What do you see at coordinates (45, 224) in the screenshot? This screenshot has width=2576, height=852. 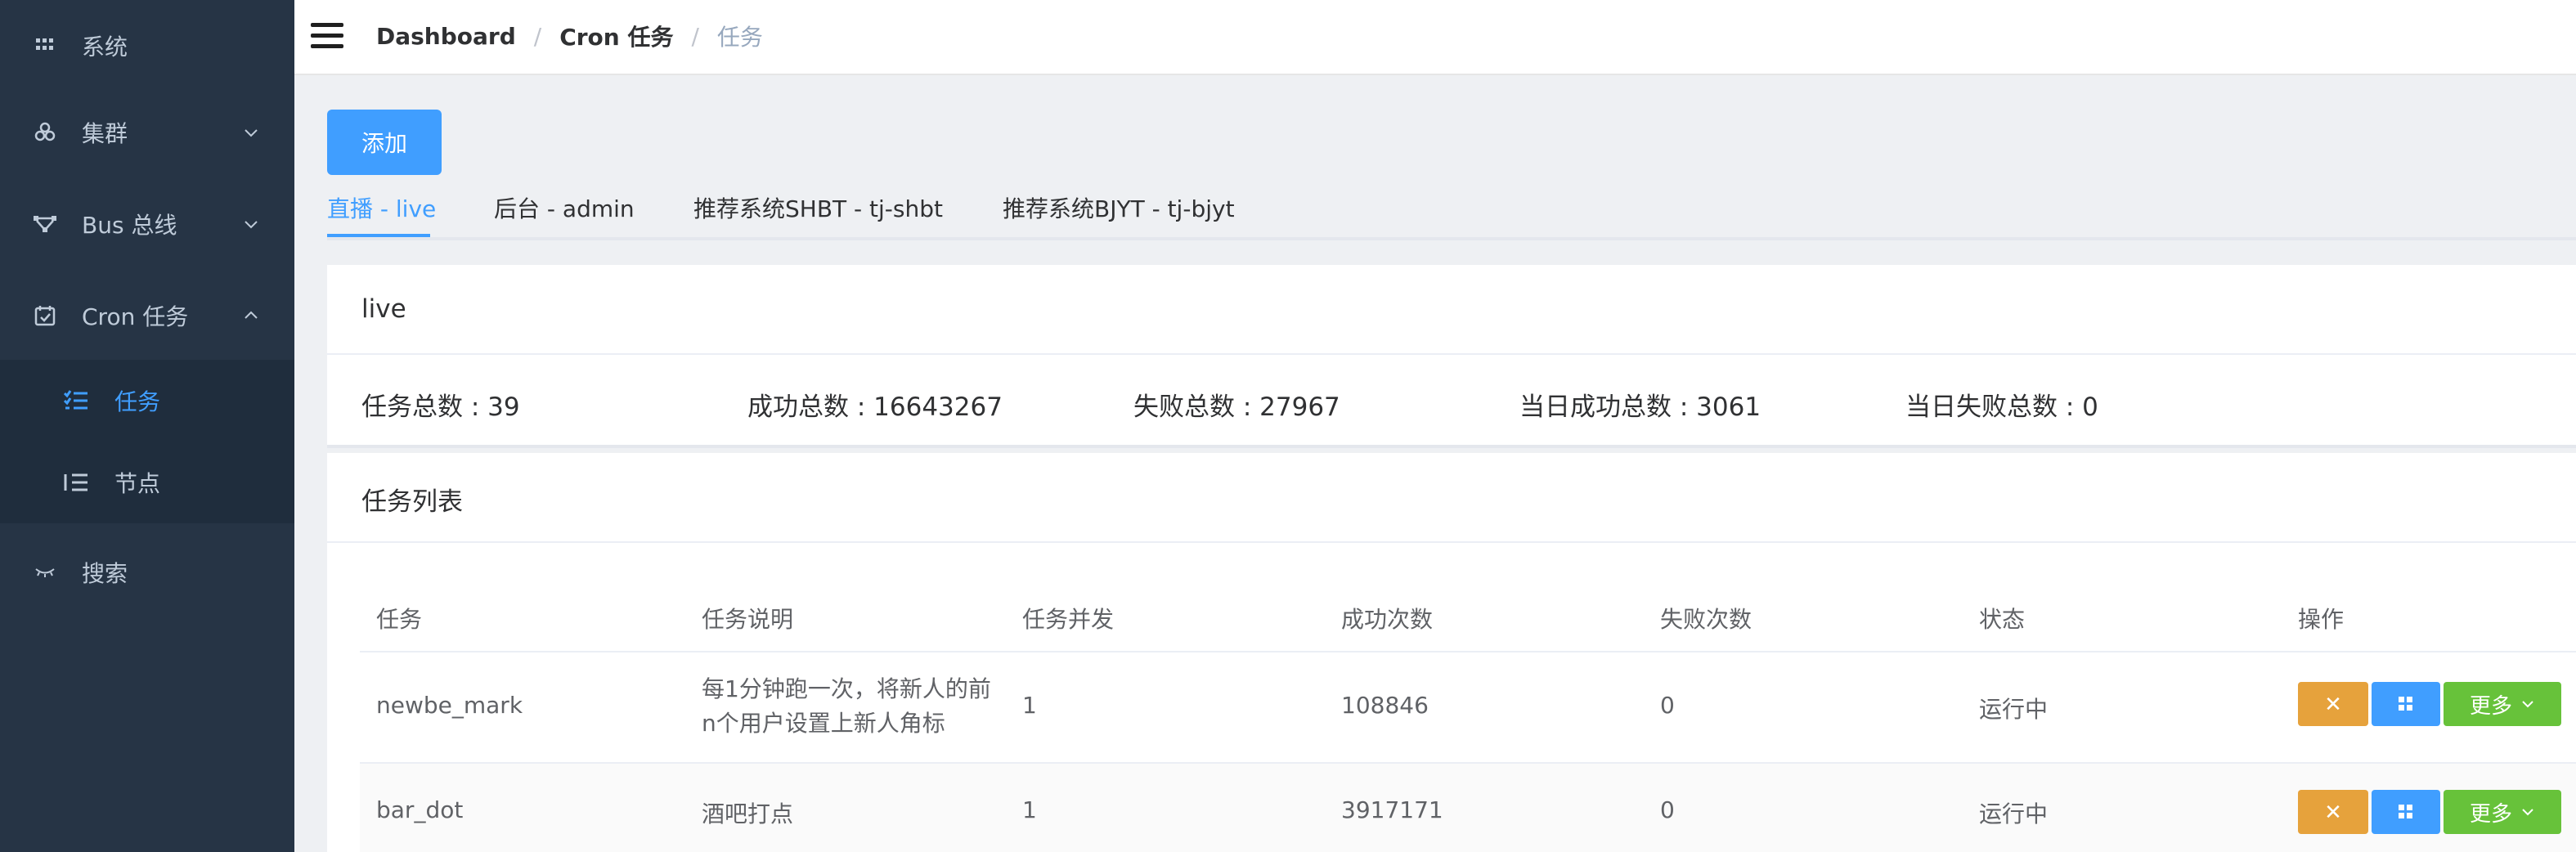 I see `network-icon` at bounding box center [45, 224].